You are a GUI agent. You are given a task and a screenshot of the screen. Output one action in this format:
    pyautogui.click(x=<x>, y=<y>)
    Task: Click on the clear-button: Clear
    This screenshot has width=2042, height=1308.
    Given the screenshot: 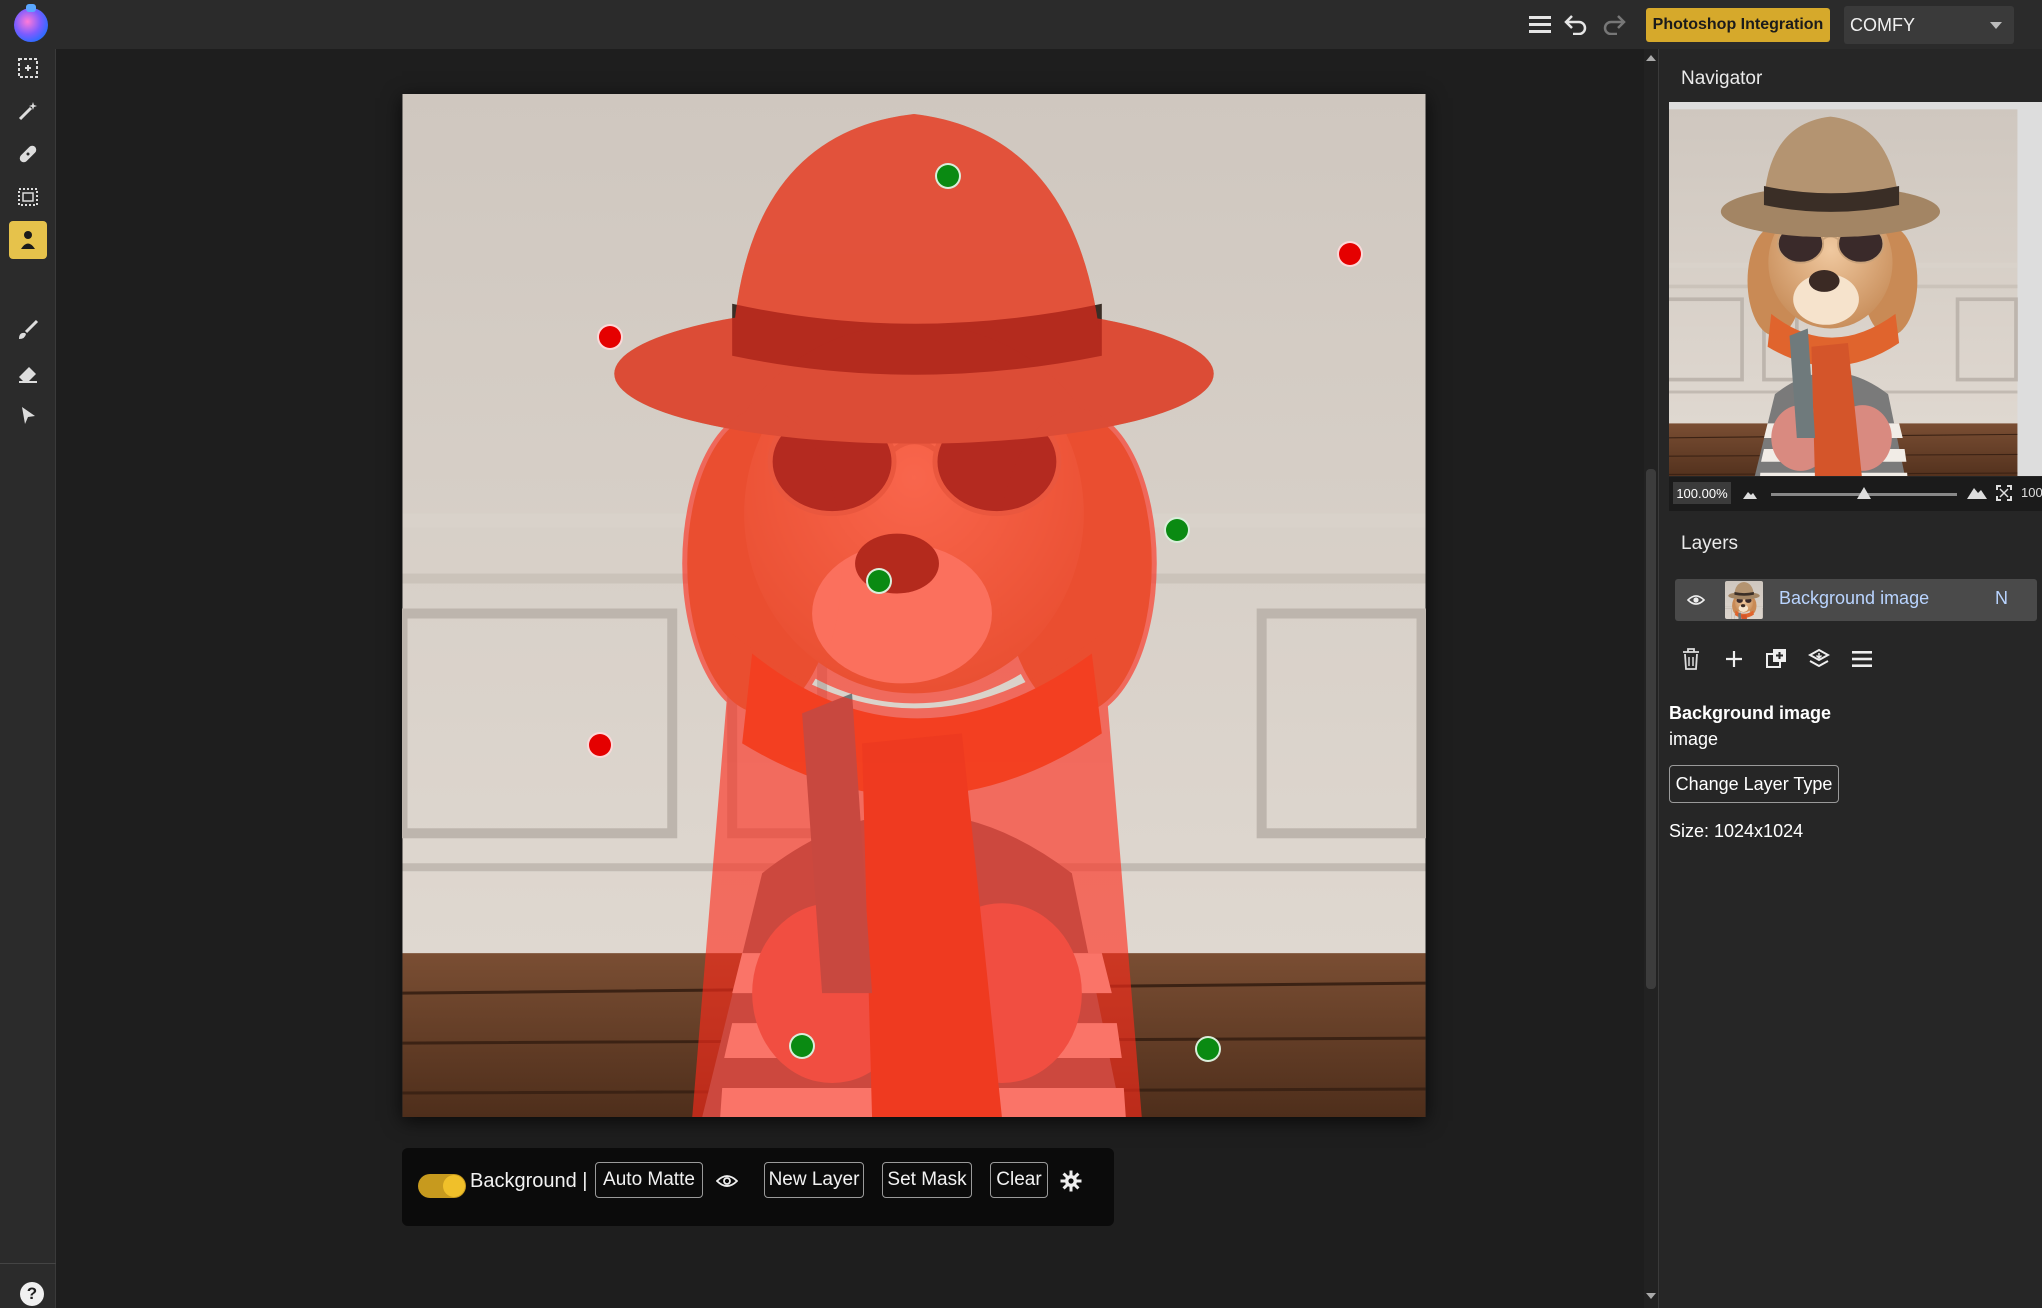 What is the action you would take?
    pyautogui.click(x=1019, y=1180)
    